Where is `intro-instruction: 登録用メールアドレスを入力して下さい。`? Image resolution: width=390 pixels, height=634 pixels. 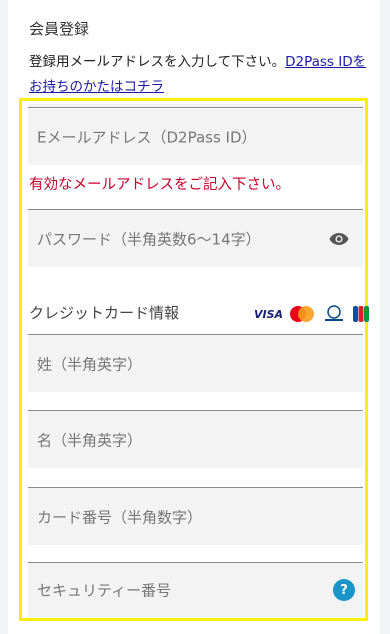 intro-instruction: 登録用メールアドレスを入力して下さい。 is located at coordinates (157, 62).